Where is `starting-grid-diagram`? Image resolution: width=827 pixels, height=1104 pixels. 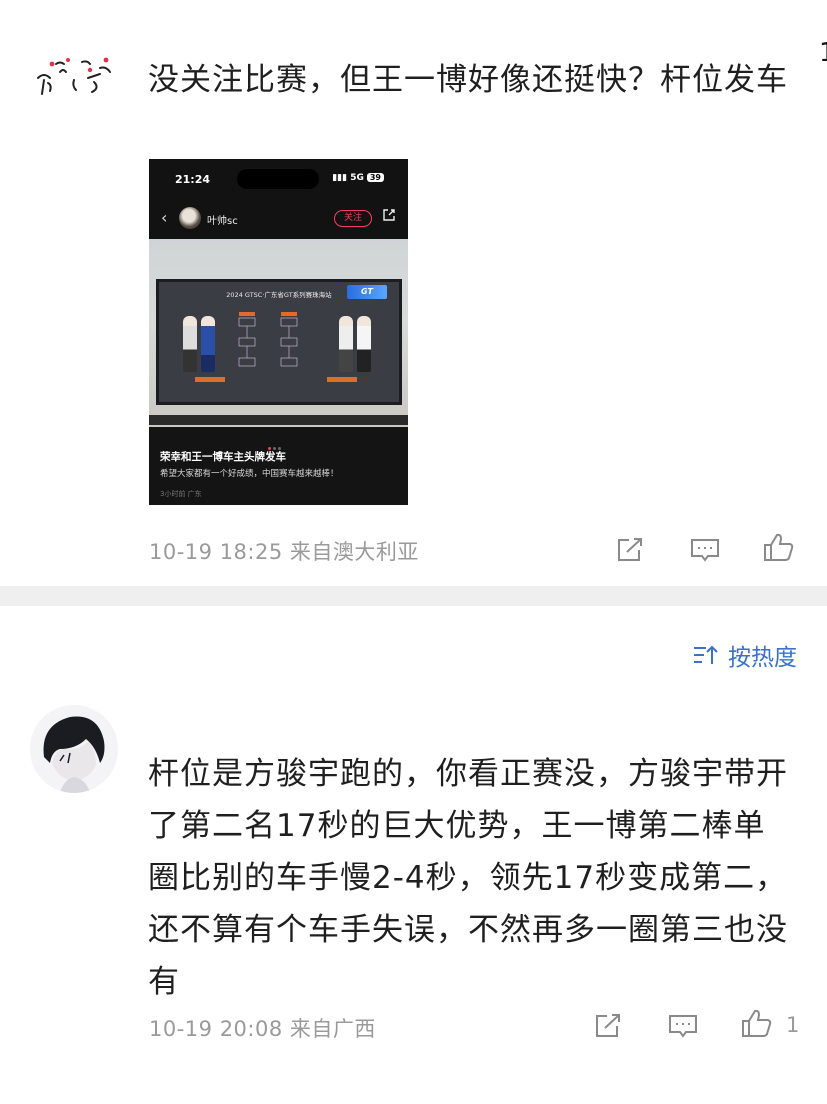 starting-grid-diagram is located at coordinates (268, 339).